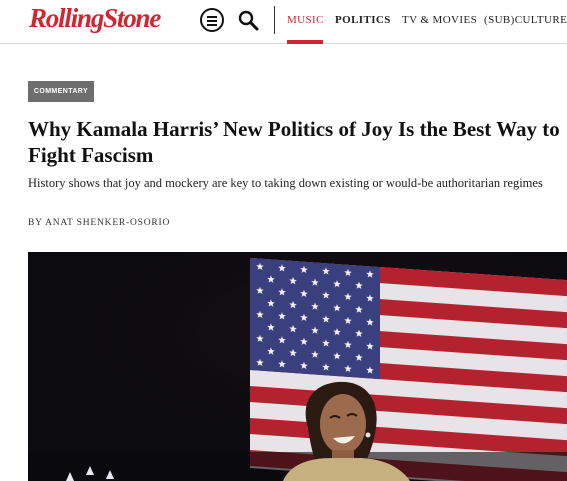 The image size is (567, 481). I want to click on nav-item-subculture: (SUB)CULTURE, so click(525, 20).